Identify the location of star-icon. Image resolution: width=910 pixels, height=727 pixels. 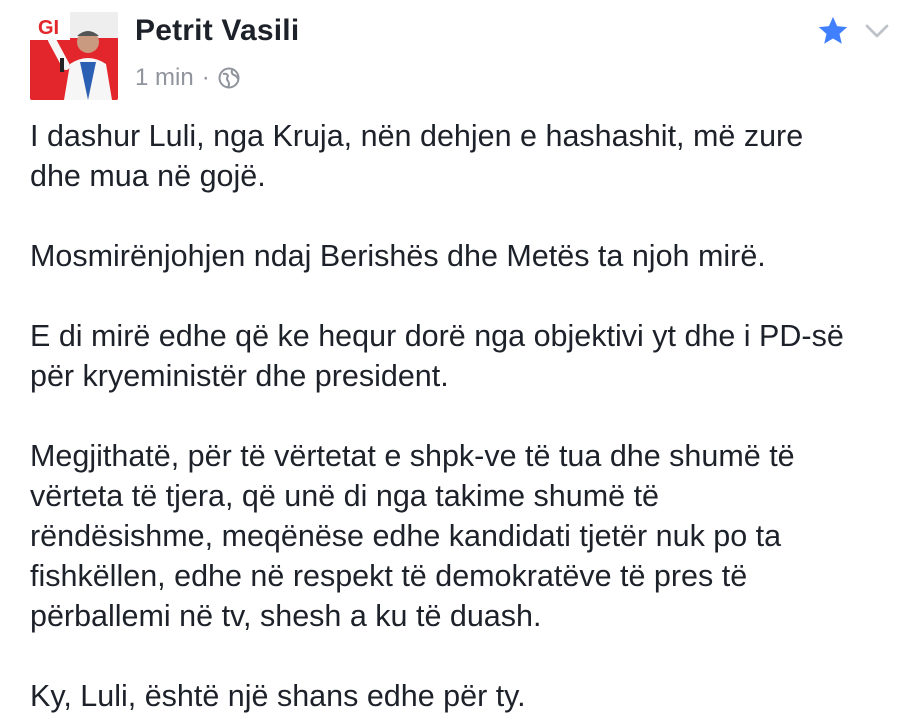
(833, 33).